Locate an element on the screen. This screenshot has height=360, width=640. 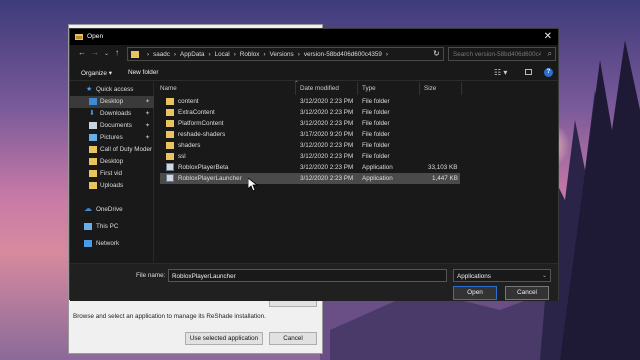
cancel-button: Cancel is located at coordinates (527, 293).